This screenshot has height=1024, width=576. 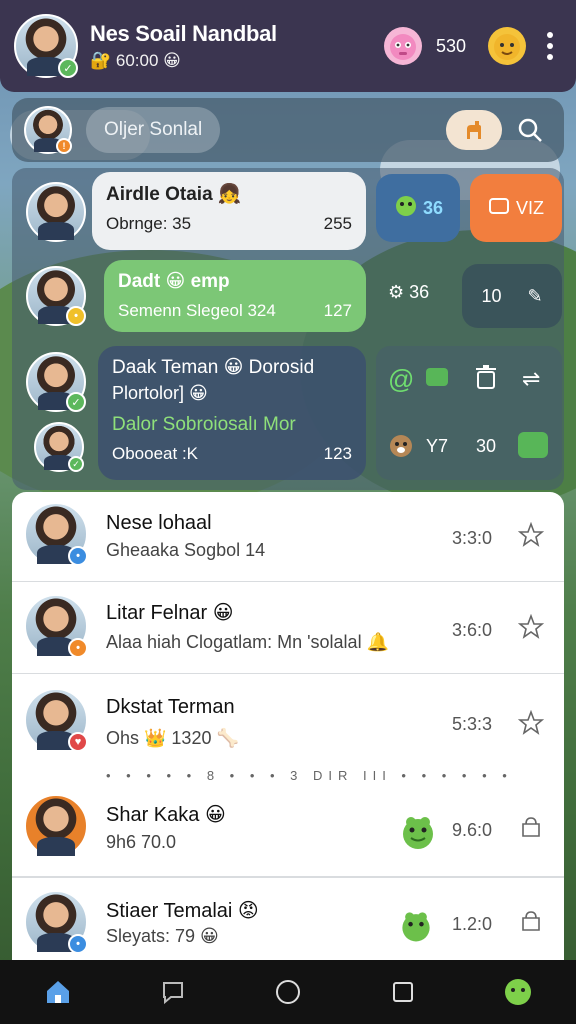 What do you see at coordinates (149, 223) in the screenshot?
I see `group-item-sub: Obrnge: 35` at bounding box center [149, 223].